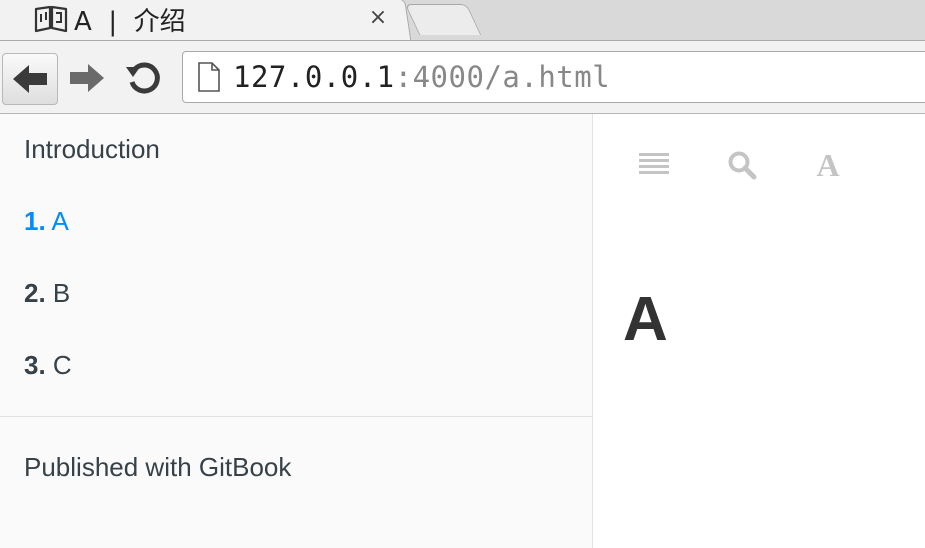 Image resolution: width=925 pixels, height=548 pixels. What do you see at coordinates (828, 165) in the screenshot?
I see `font-settings-icon: A` at bounding box center [828, 165].